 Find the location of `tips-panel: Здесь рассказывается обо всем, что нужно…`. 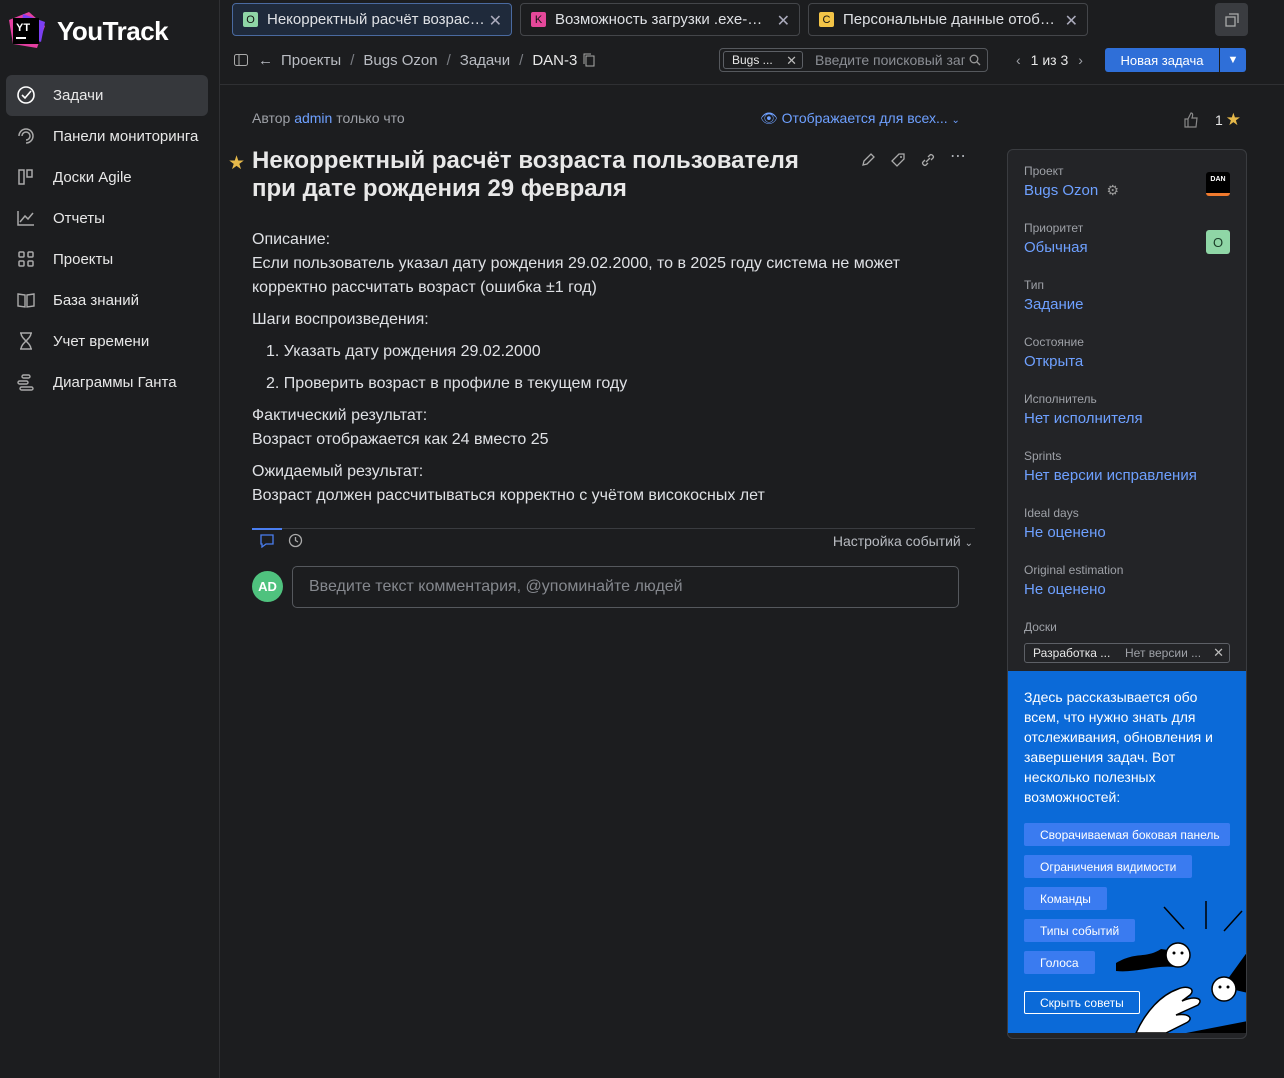

tips-panel: Здесь рассказывается обо всем, что нужно… is located at coordinates (1127, 852).